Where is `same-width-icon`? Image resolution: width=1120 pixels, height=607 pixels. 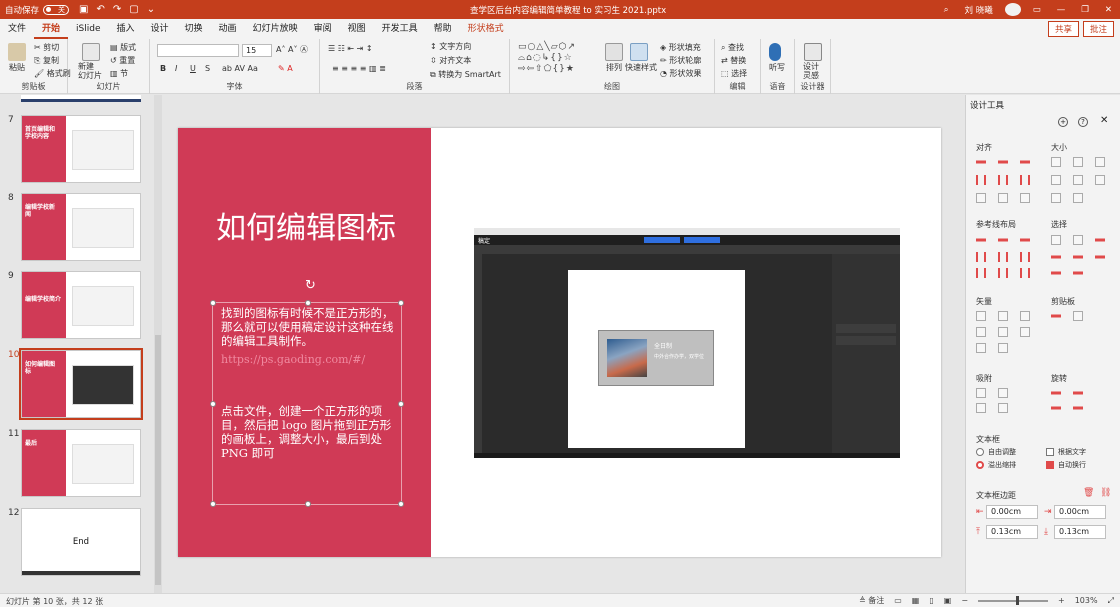 same-width-icon is located at coordinates (1056, 162).